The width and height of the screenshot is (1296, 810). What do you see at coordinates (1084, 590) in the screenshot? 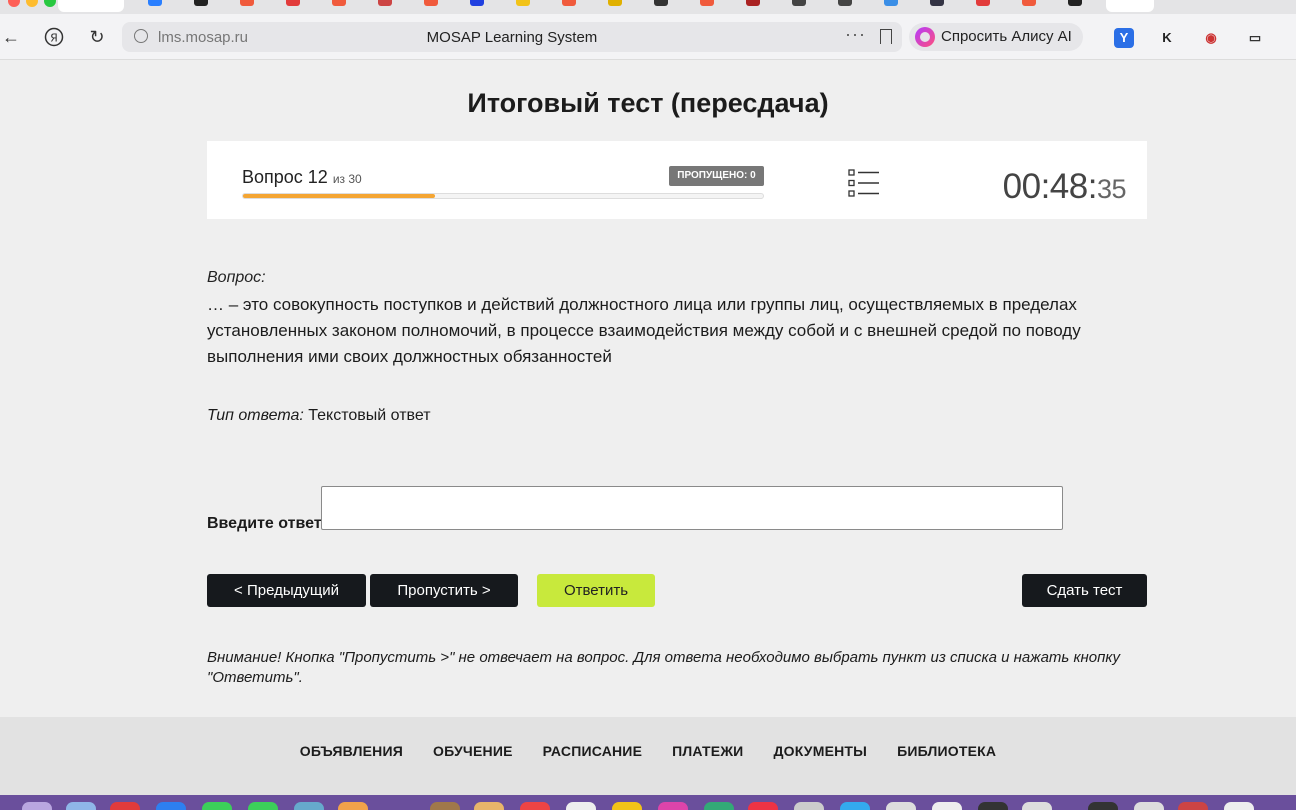
I see `submit-test-button: Сдать тест` at bounding box center [1084, 590].